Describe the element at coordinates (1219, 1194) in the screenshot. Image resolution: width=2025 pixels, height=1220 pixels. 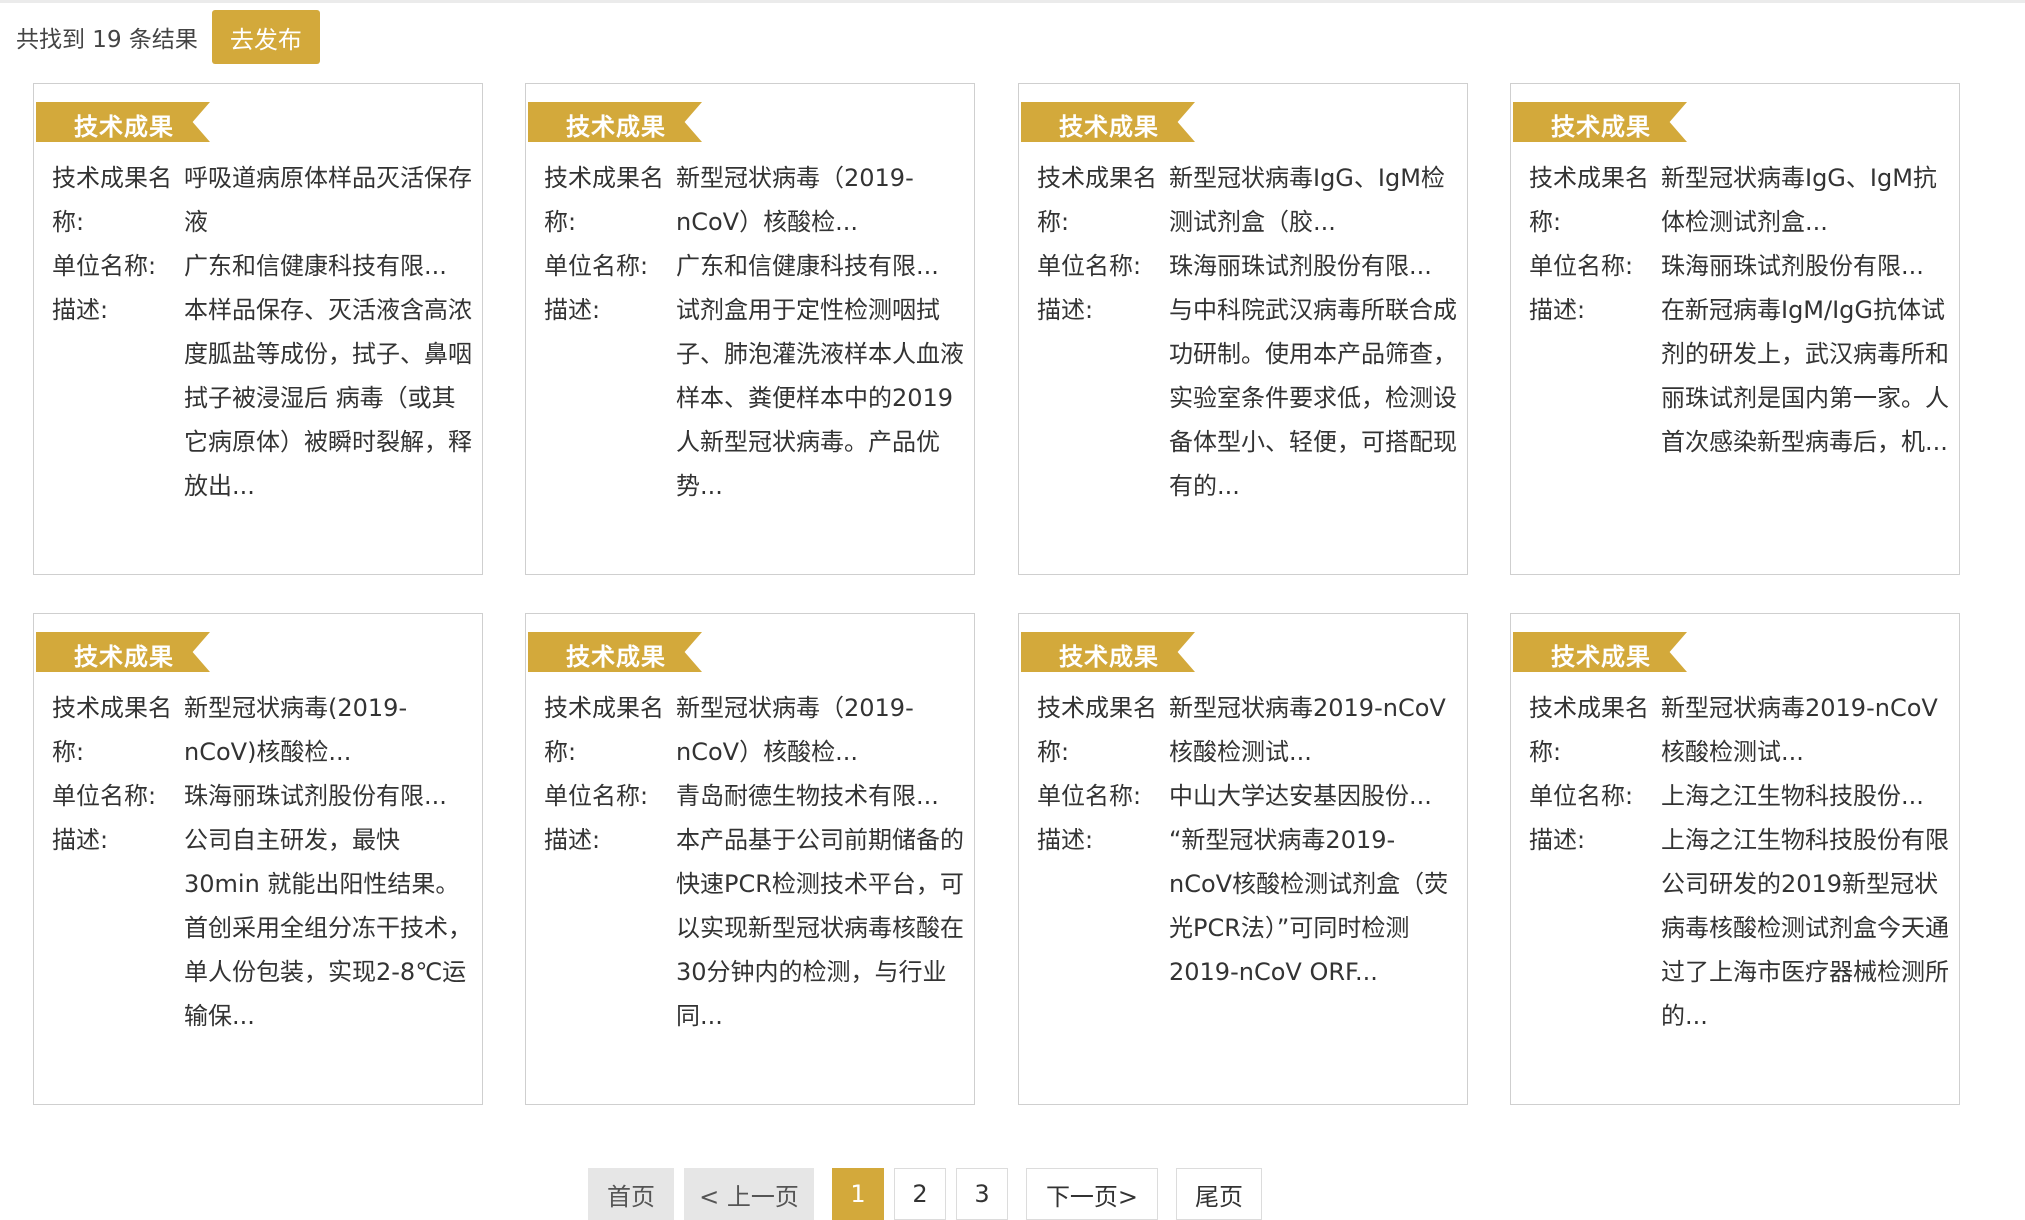
I see `last-page-button: 尾页` at that location.